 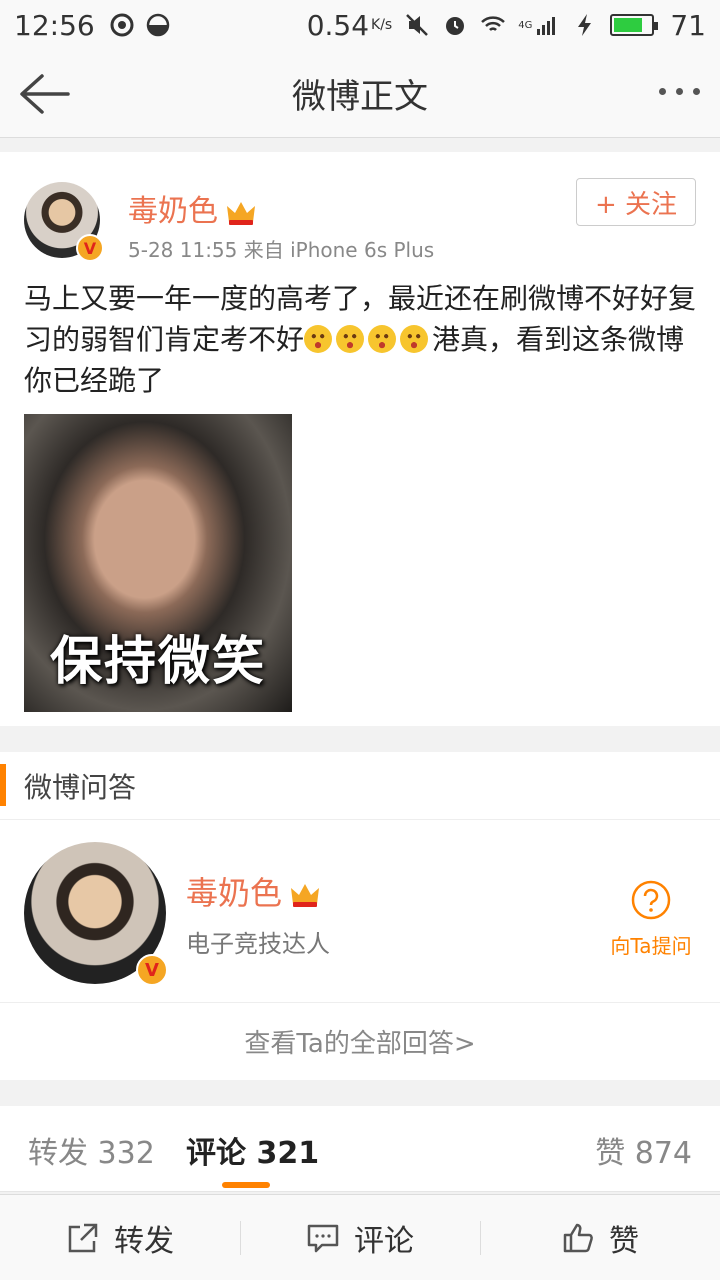 I want to click on status-time: 12:56, so click(x=54, y=25).